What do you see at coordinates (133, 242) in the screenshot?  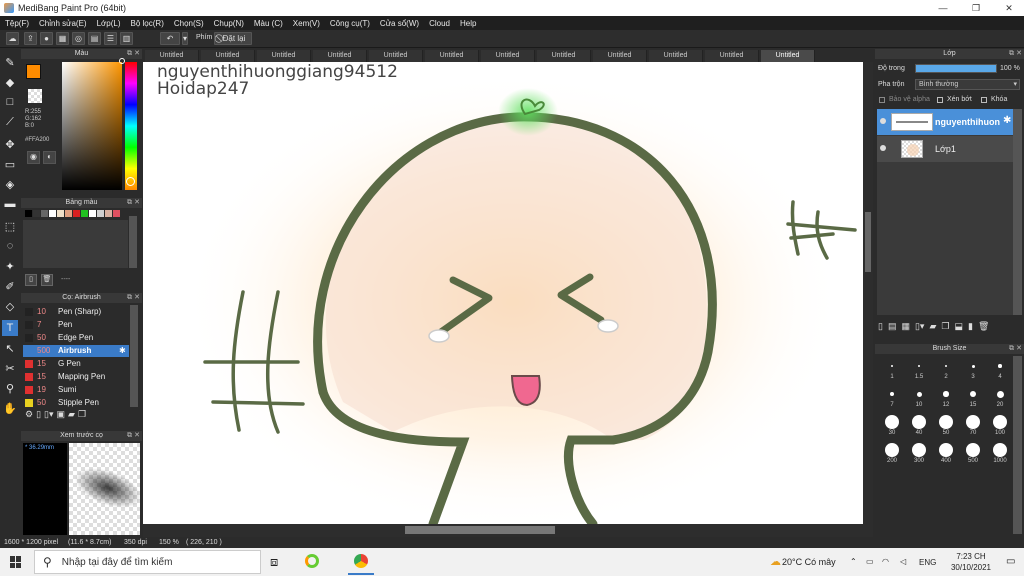 I see `palette-scrollbar` at bounding box center [133, 242].